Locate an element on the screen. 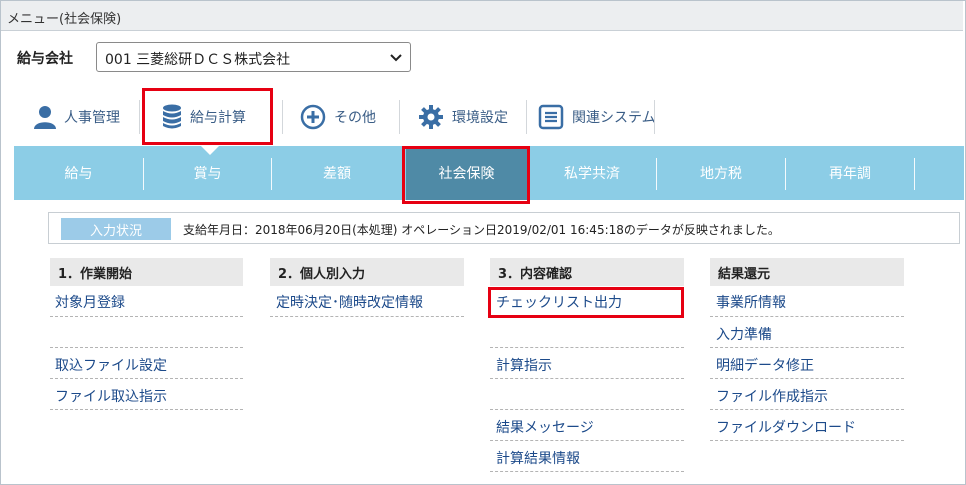  tab-social-insurance: 社会保険 is located at coordinates (466, 173).